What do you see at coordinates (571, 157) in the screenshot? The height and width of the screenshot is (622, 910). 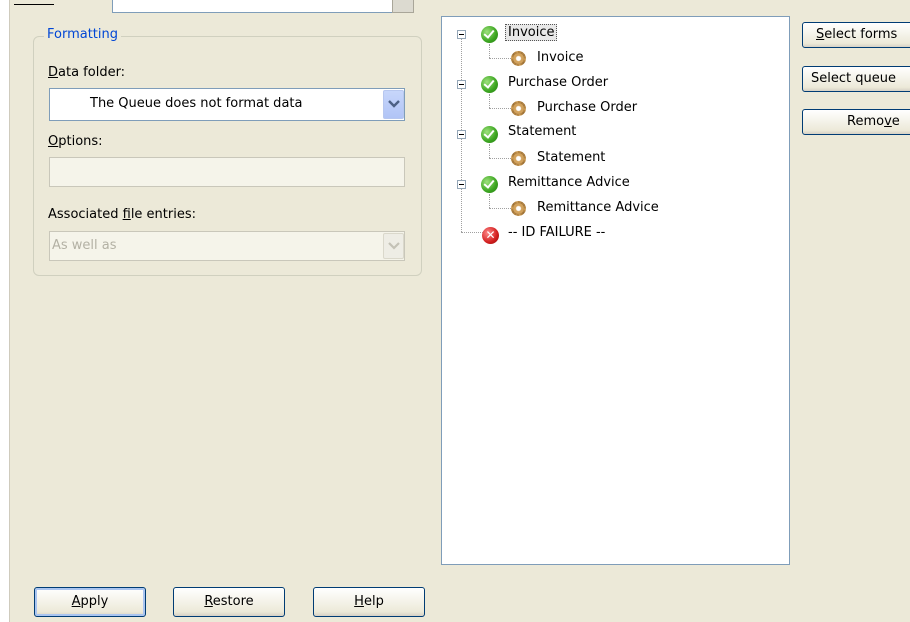 I see `tree-leaf-statement: Statement` at bounding box center [571, 157].